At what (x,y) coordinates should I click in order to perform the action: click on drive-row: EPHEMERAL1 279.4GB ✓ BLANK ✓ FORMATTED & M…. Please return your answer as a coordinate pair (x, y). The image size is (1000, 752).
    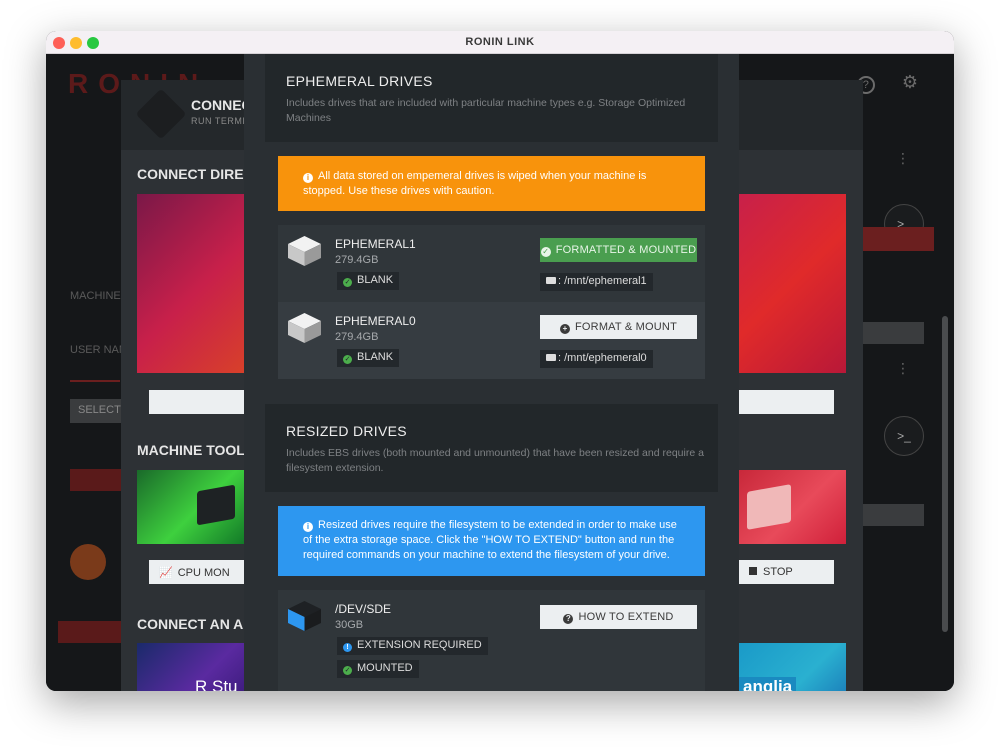
    Looking at the image, I should click on (491, 263).